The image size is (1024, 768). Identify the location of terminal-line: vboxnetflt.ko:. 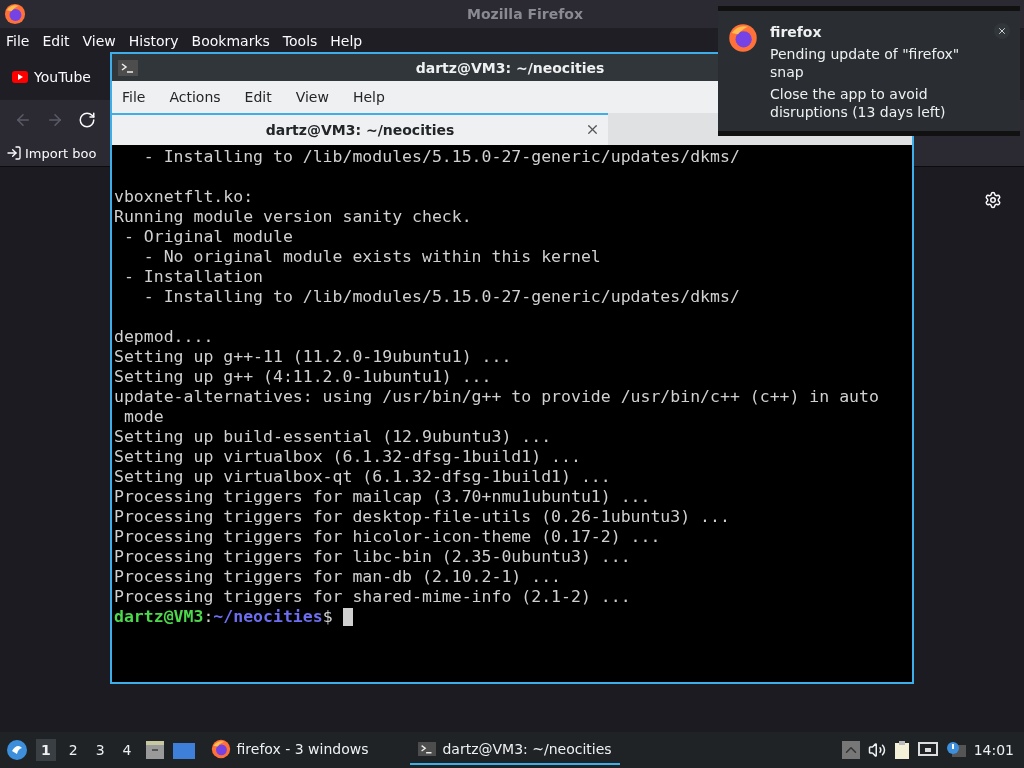
(184, 197).